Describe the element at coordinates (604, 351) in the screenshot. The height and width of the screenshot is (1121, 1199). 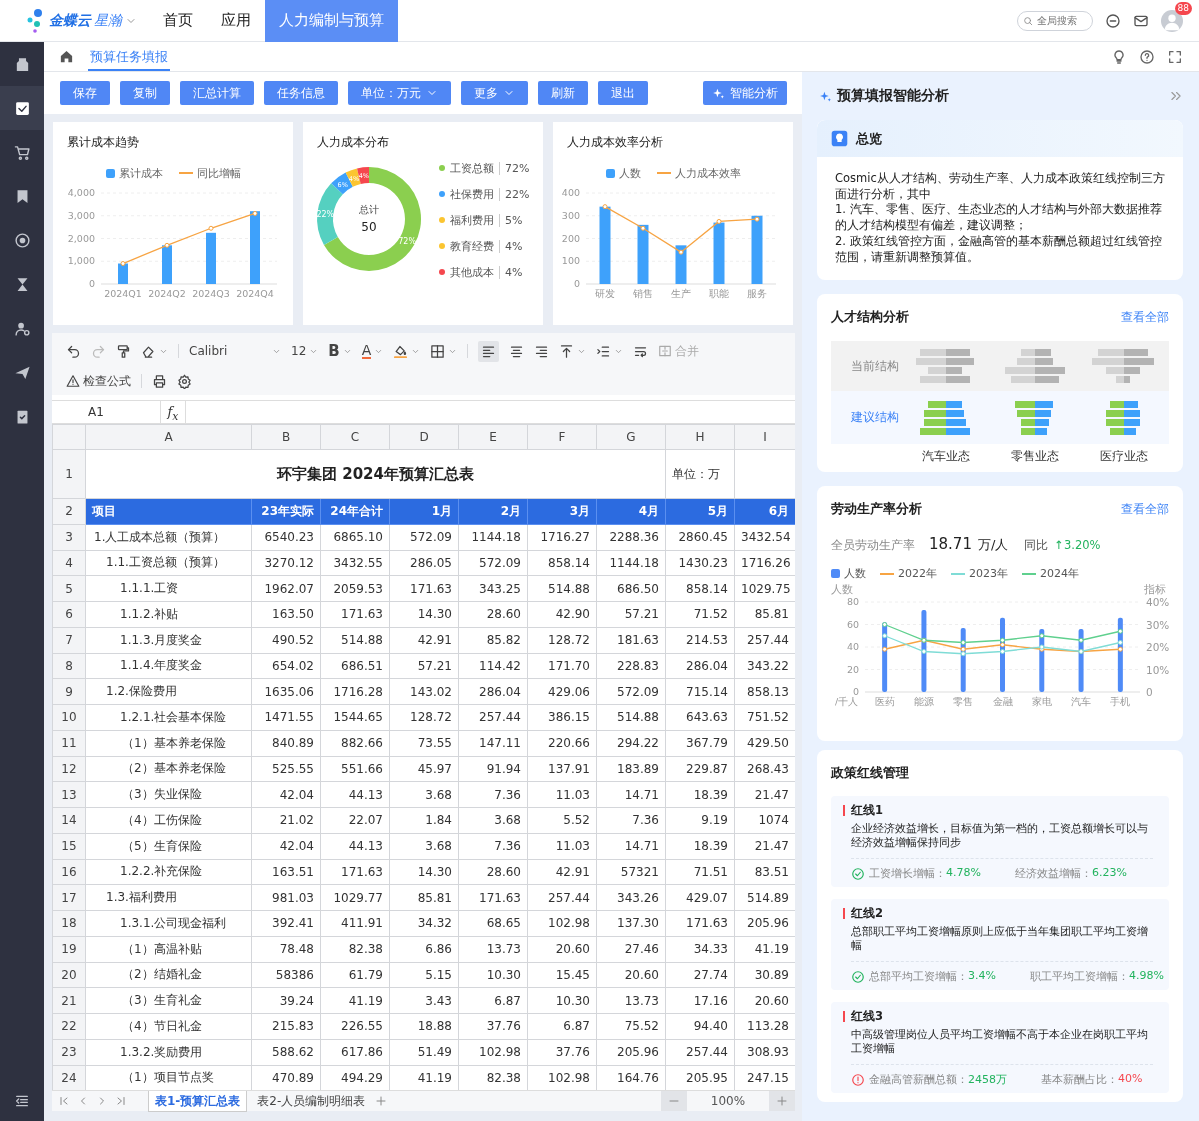
I see `indent-icon` at that location.